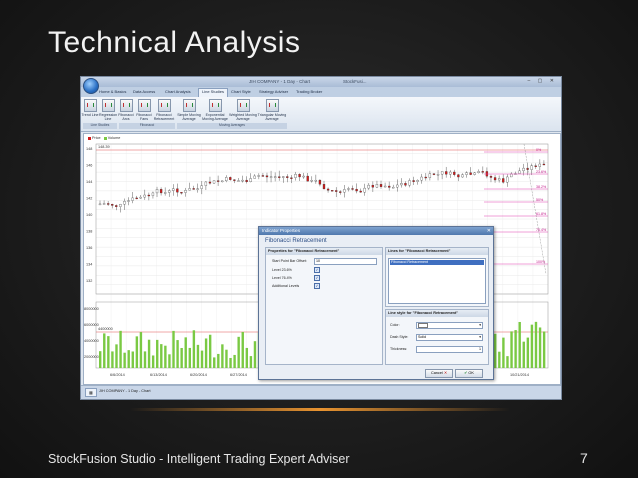  I want to click on fib-level-label: 0%, so click(539, 150).